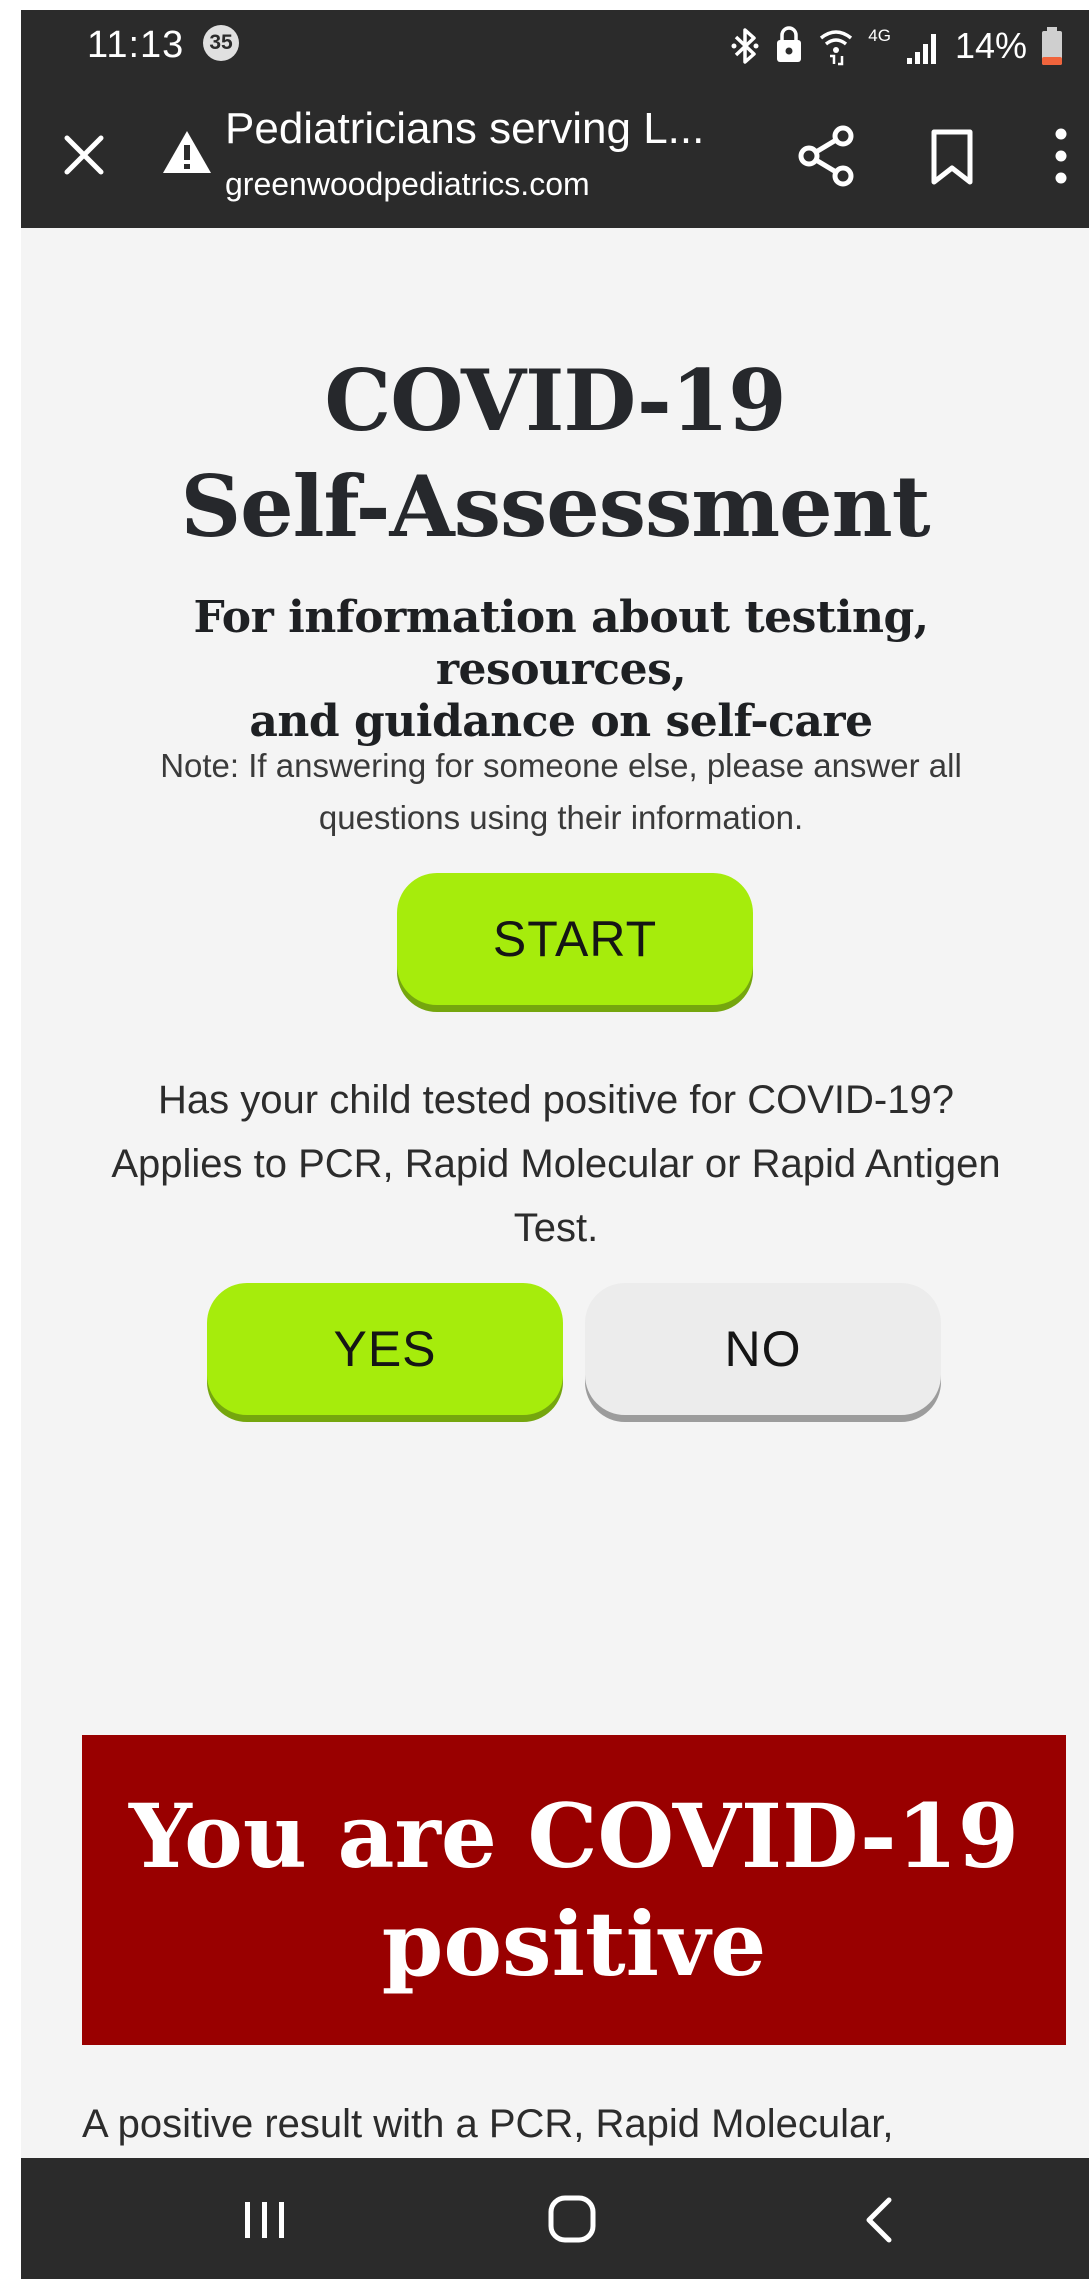  I want to click on battery-icon, so click(1052, 46).